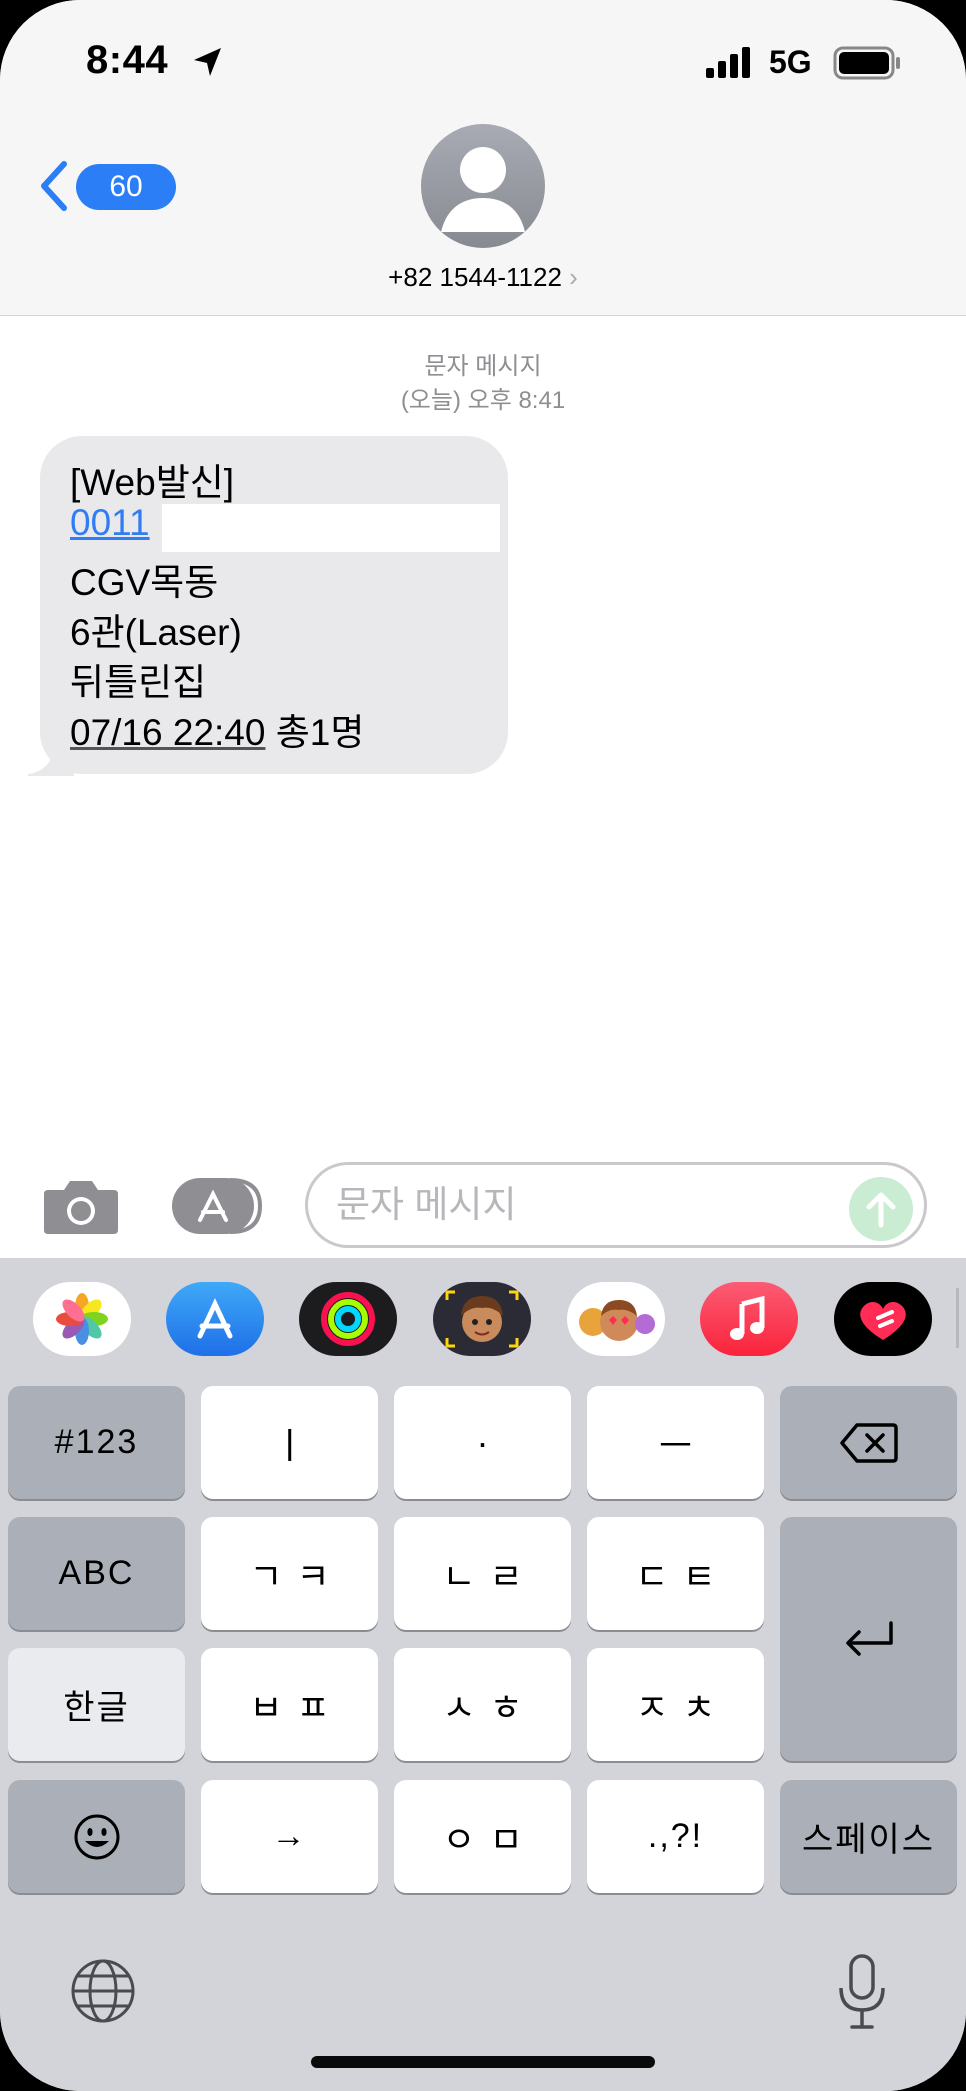 This screenshot has width=966, height=2091. Describe the element at coordinates (167, 732) in the screenshot. I see `message-date-link: 07/16 22:40` at that location.